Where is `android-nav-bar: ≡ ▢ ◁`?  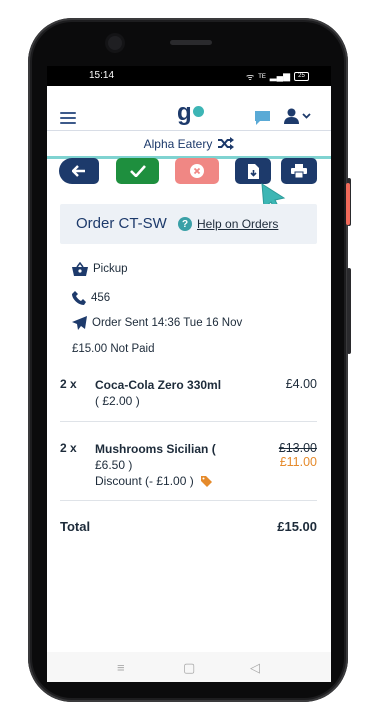 android-nav-bar: ≡ ▢ ◁ is located at coordinates (189, 667).